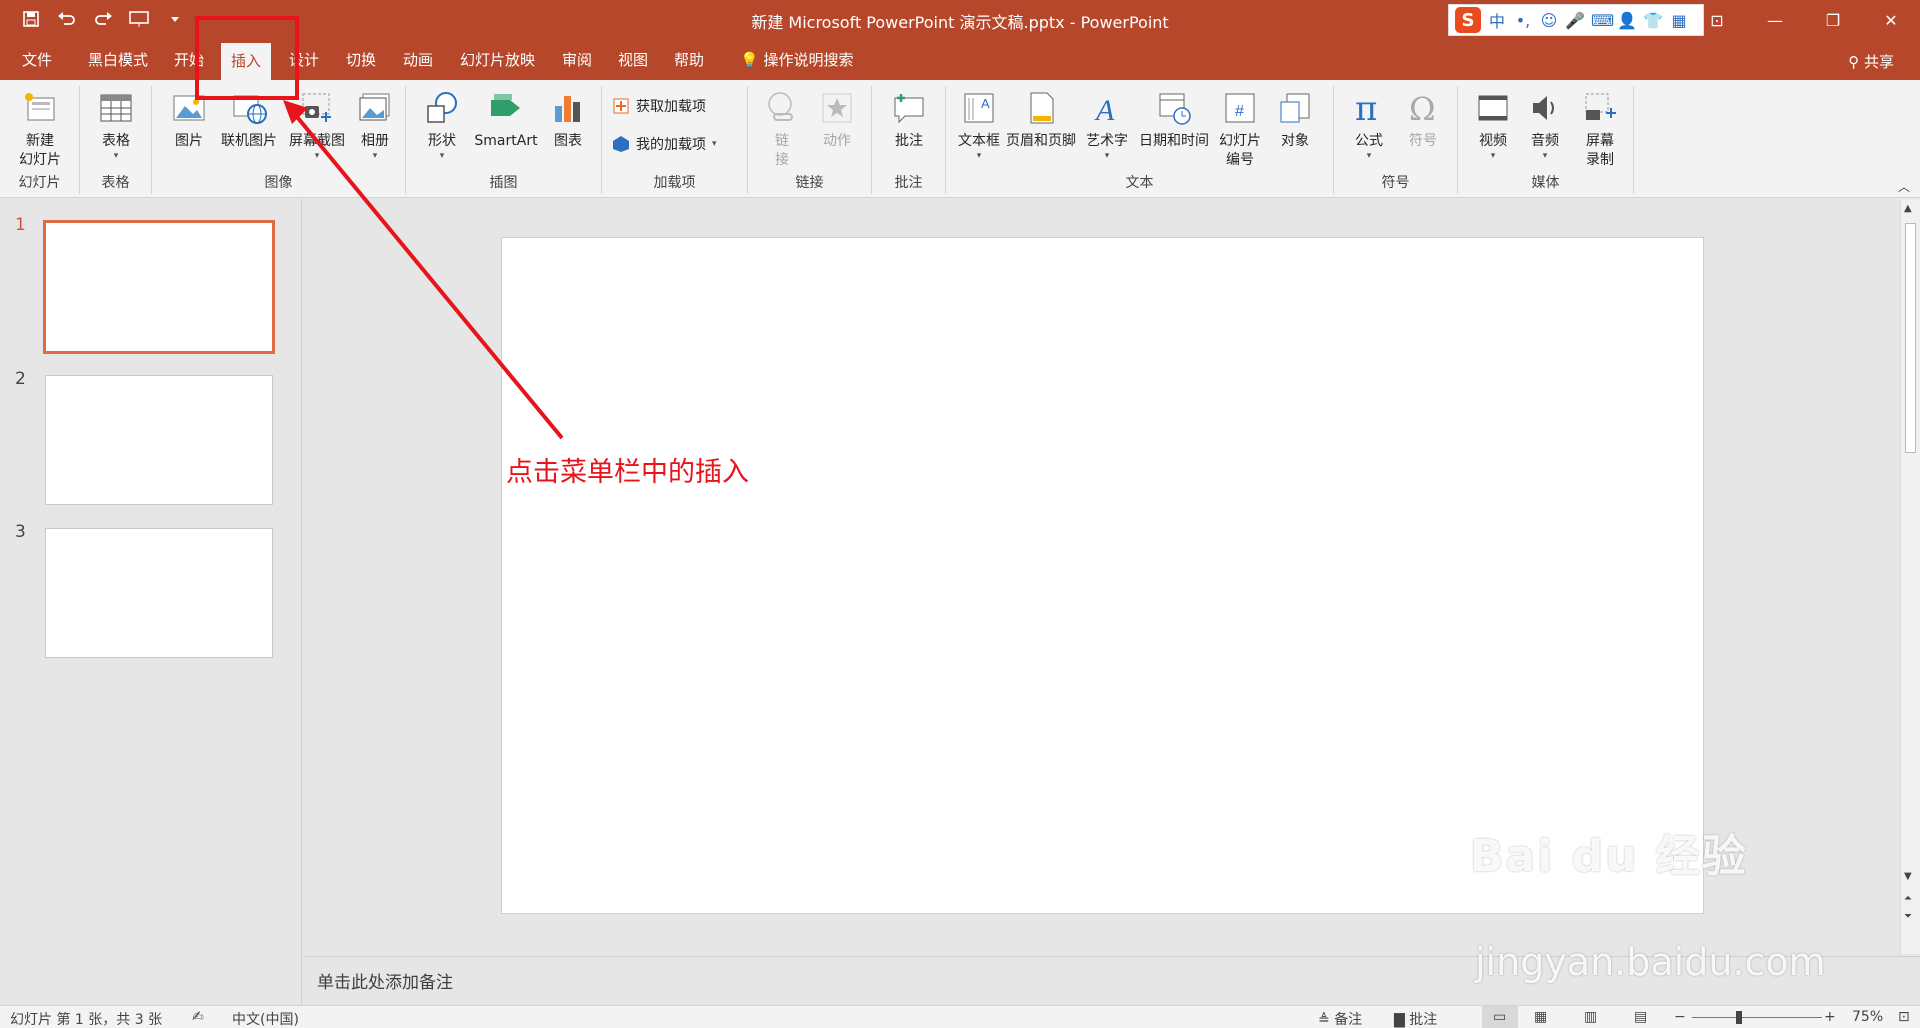 This screenshot has width=1920, height=1028. Describe the element at coordinates (1493, 125) in the screenshot. I see `video-button: 视频 ▾` at that location.